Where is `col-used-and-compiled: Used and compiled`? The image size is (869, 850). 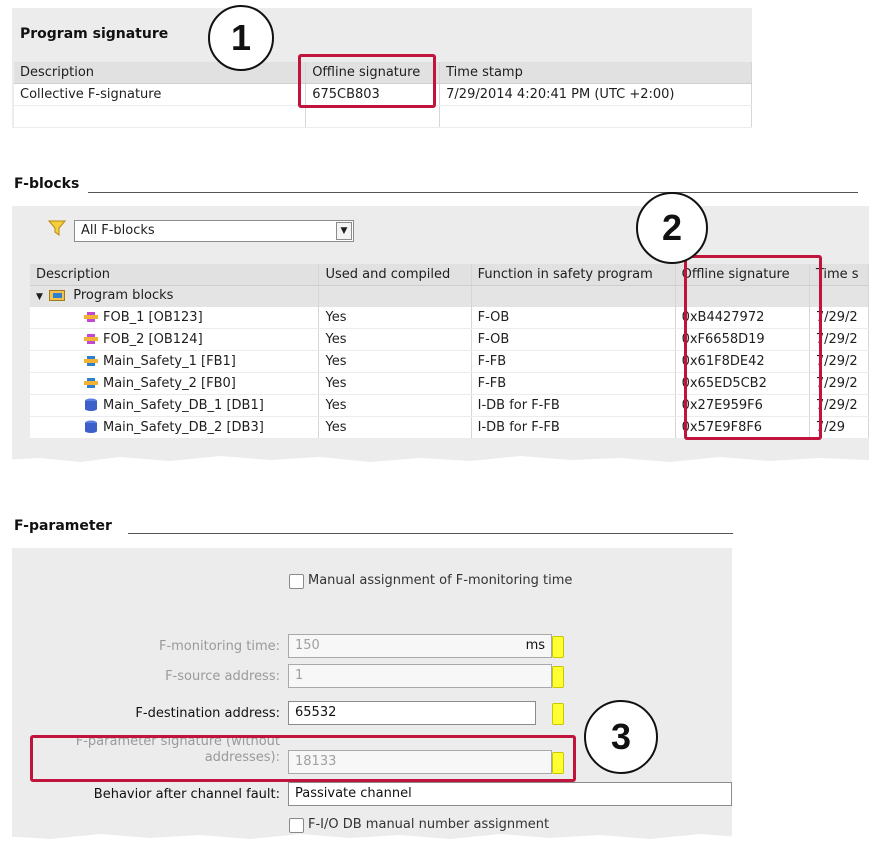 col-used-and-compiled: Used and compiled is located at coordinates (395, 275).